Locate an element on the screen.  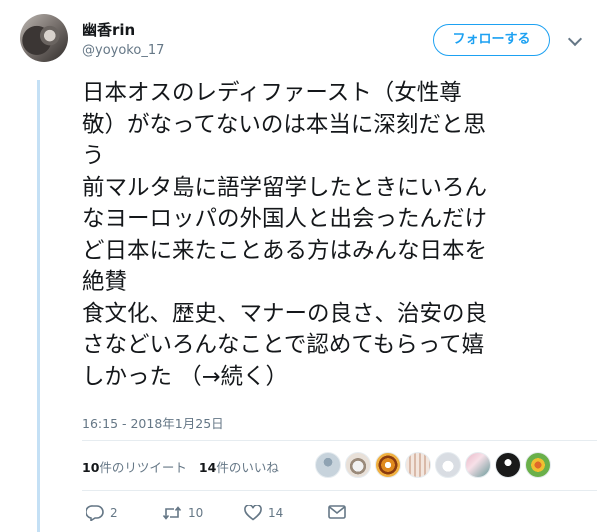
tweet-actions: 2 10 14 is located at coordinates (332, 515).